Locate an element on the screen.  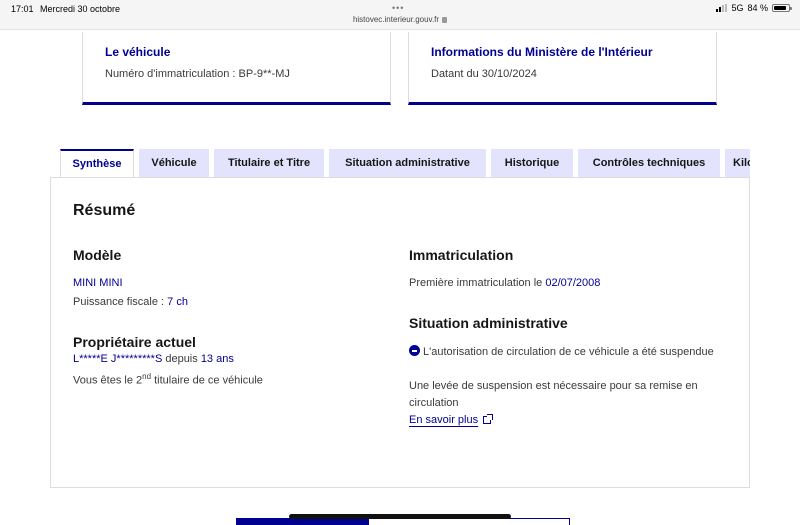
admin-heading: Situation administrative is located at coordinates (488, 323).